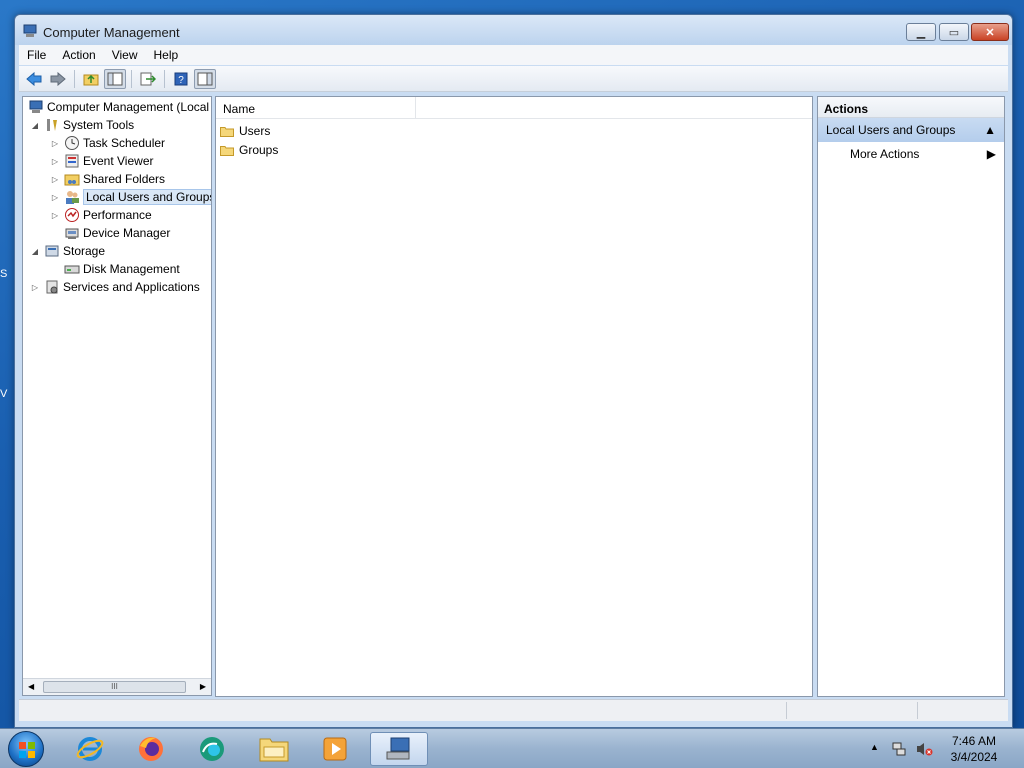  I want to click on actions-section-local-users-and-groups: Local Users and Groups ▲, so click(911, 130).